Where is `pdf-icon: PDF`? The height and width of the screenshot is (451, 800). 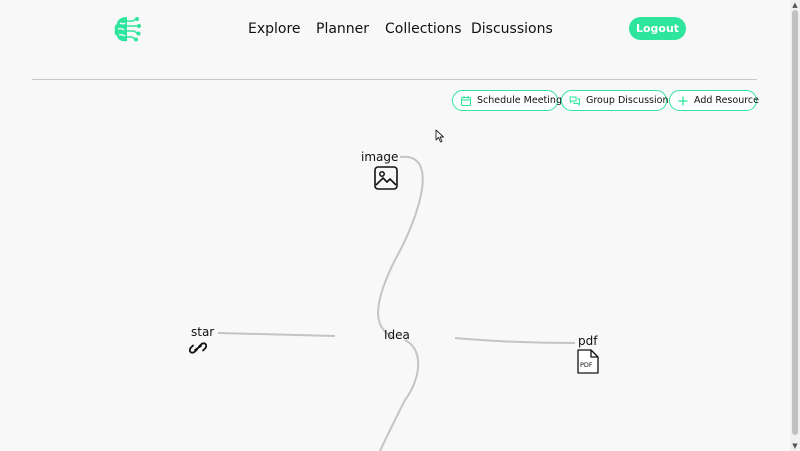 pdf-icon: PDF is located at coordinates (588, 361).